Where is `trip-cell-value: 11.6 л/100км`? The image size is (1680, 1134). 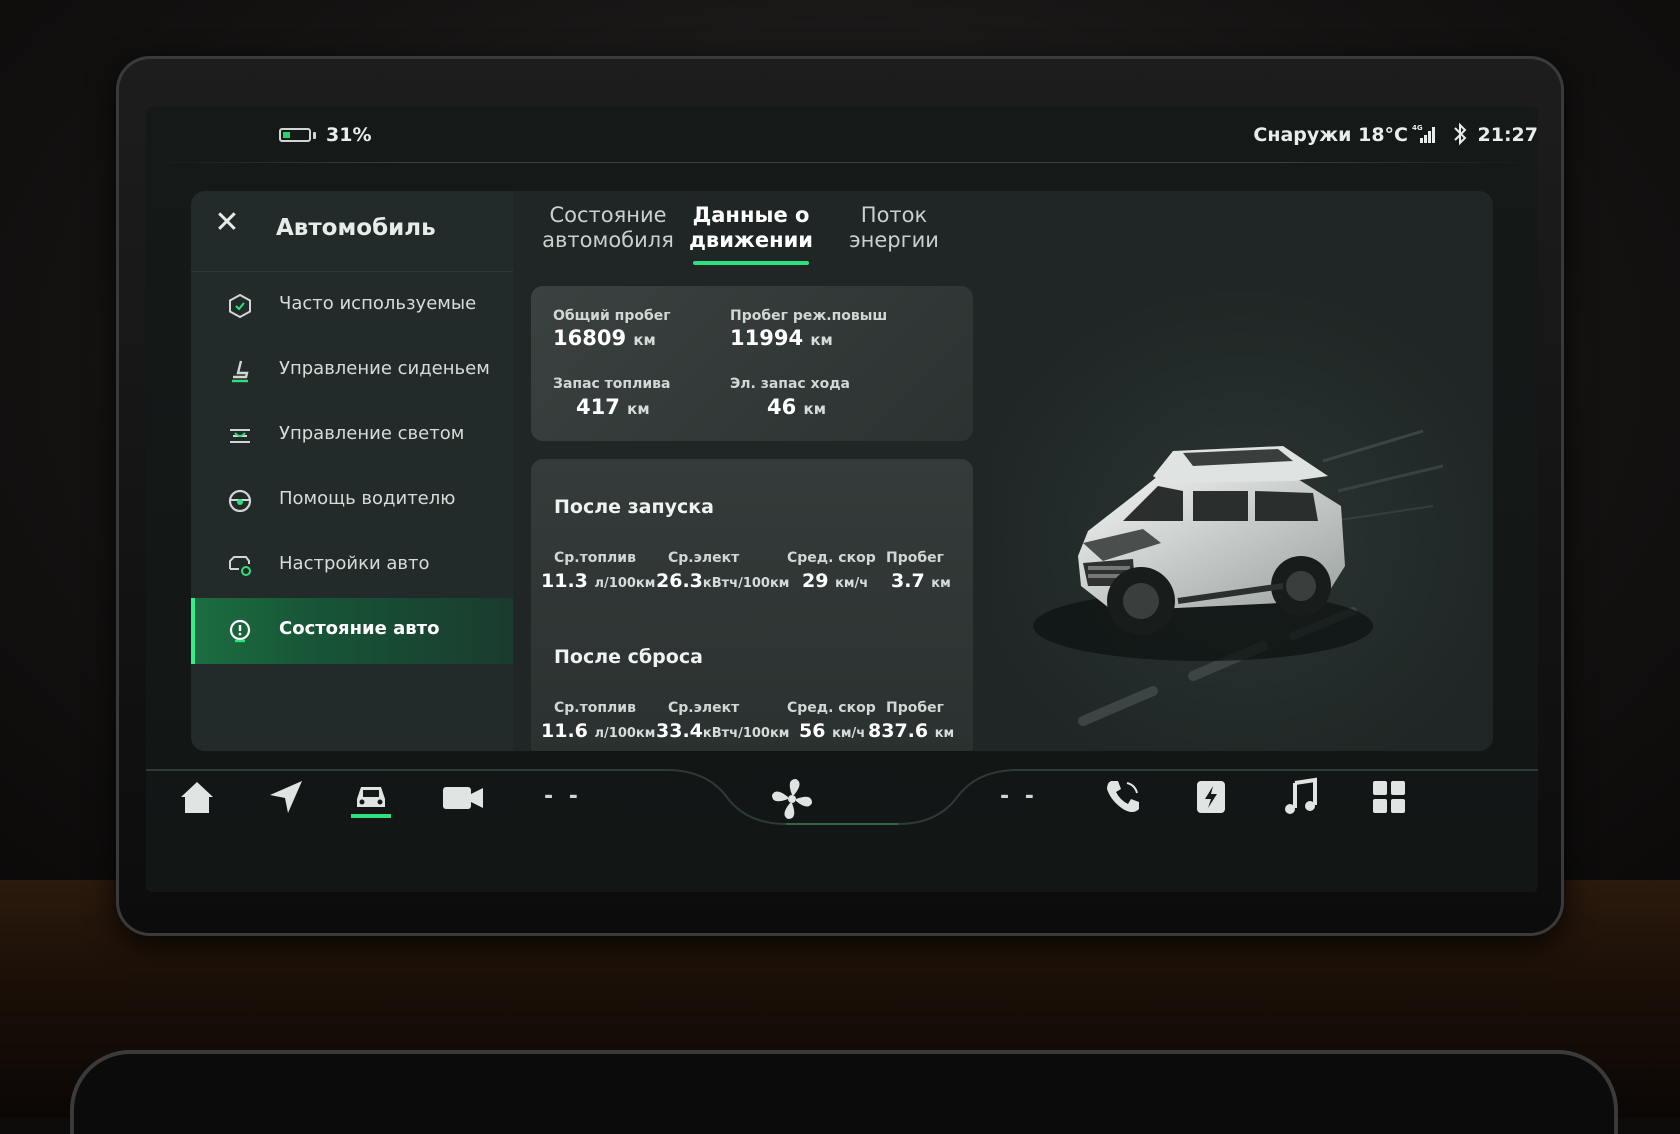 trip-cell-value: 11.6 л/100км is located at coordinates (598, 731).